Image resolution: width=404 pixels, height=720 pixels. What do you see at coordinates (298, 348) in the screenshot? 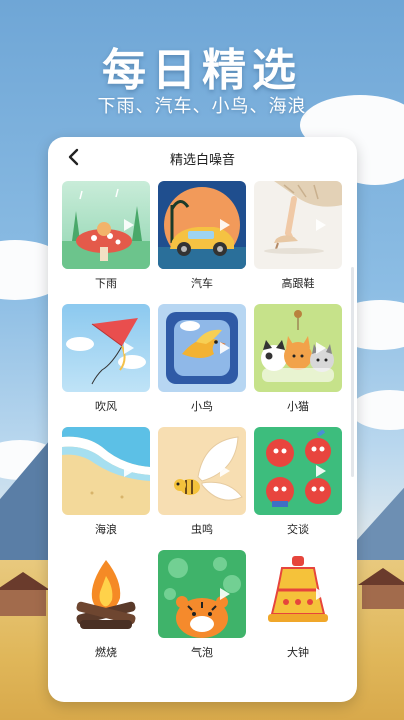
I see `cats-illustration` at bounding box center [298, 348].